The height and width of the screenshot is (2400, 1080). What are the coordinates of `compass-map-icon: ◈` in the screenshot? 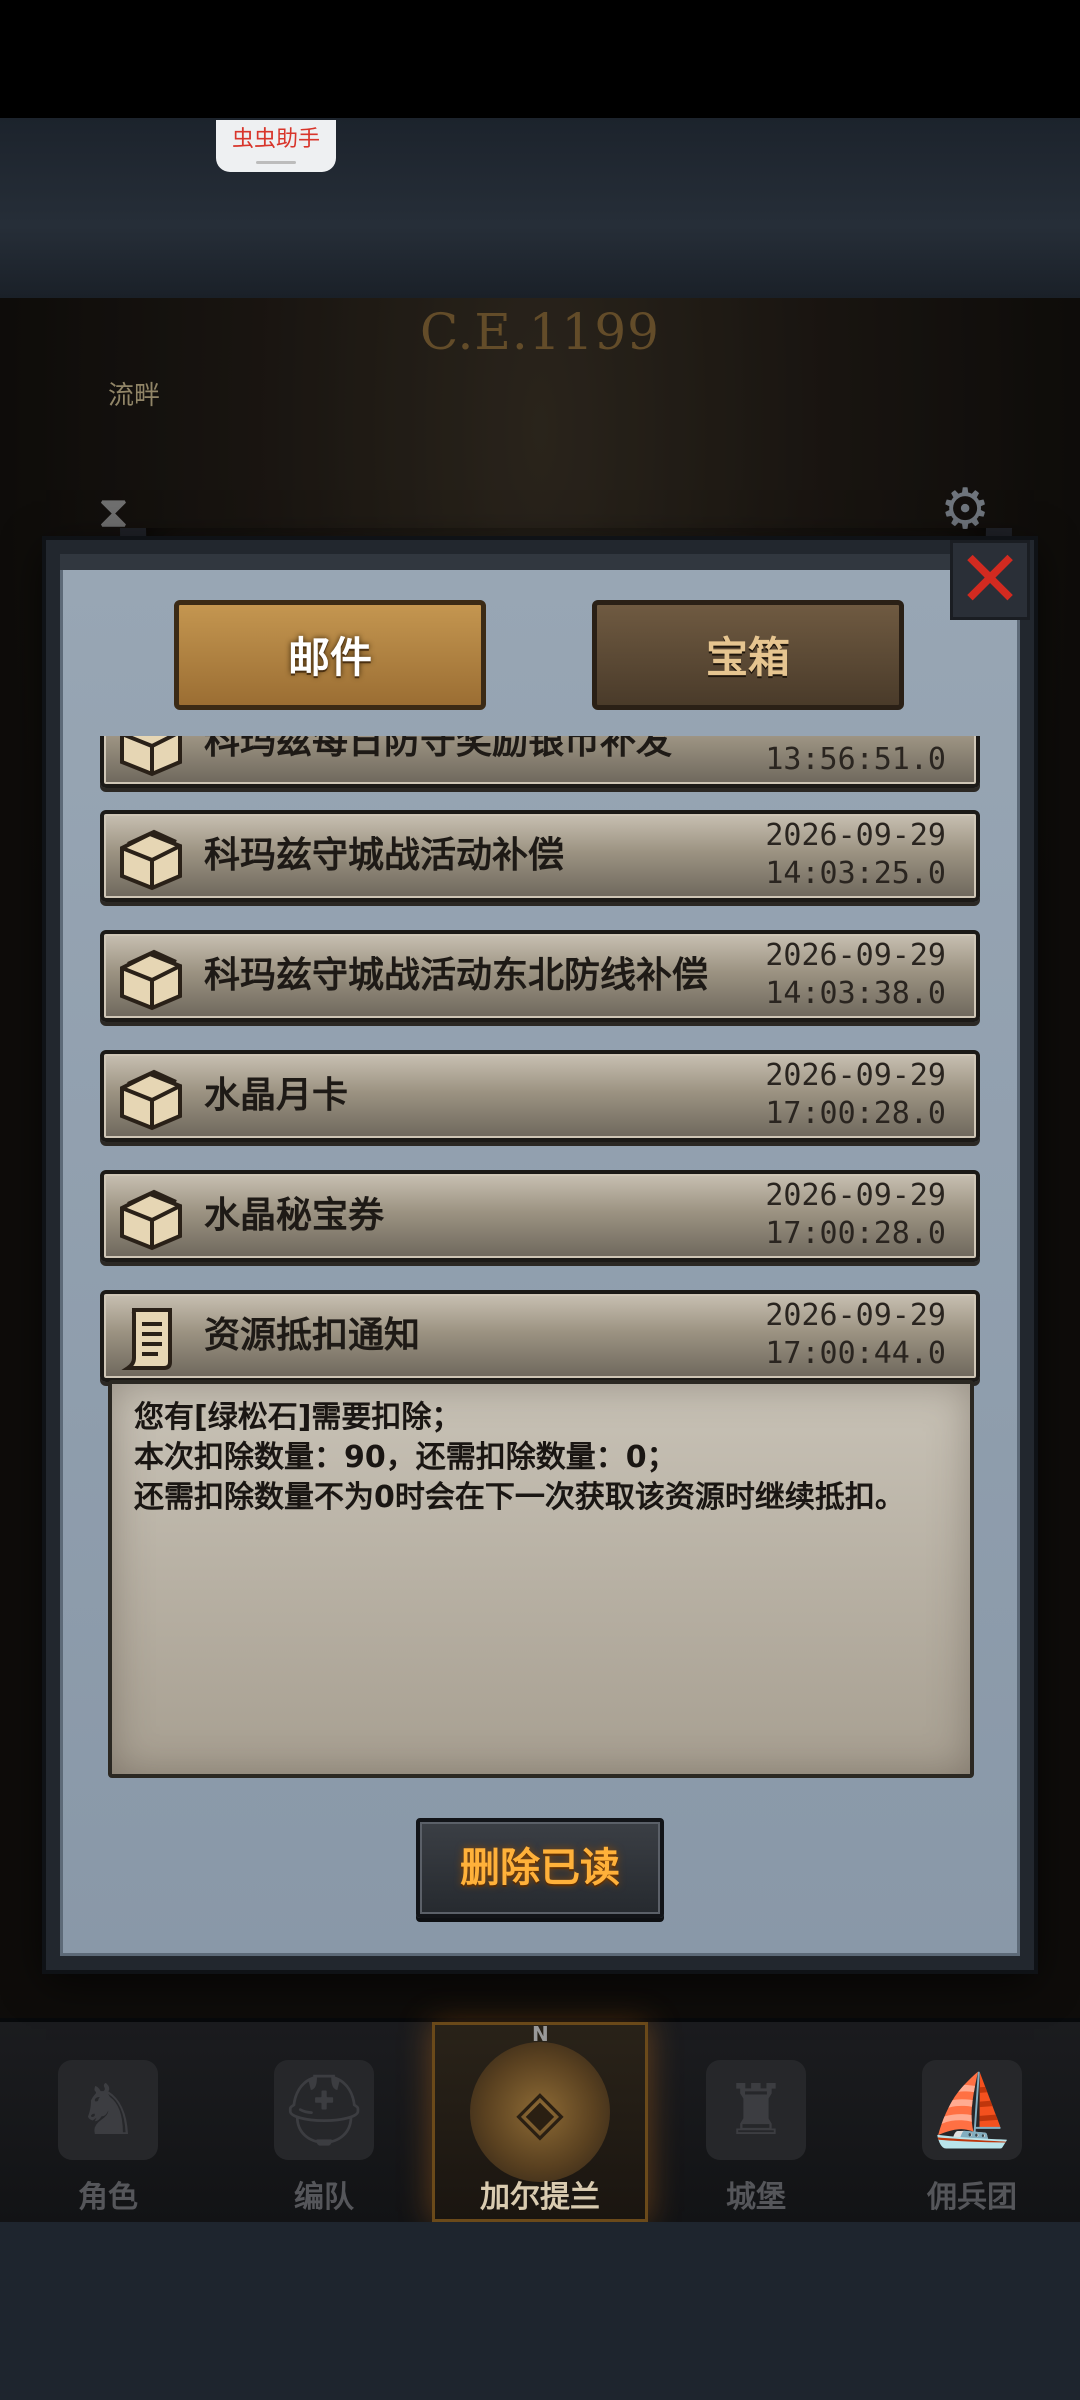 It's located at (540, 2112).